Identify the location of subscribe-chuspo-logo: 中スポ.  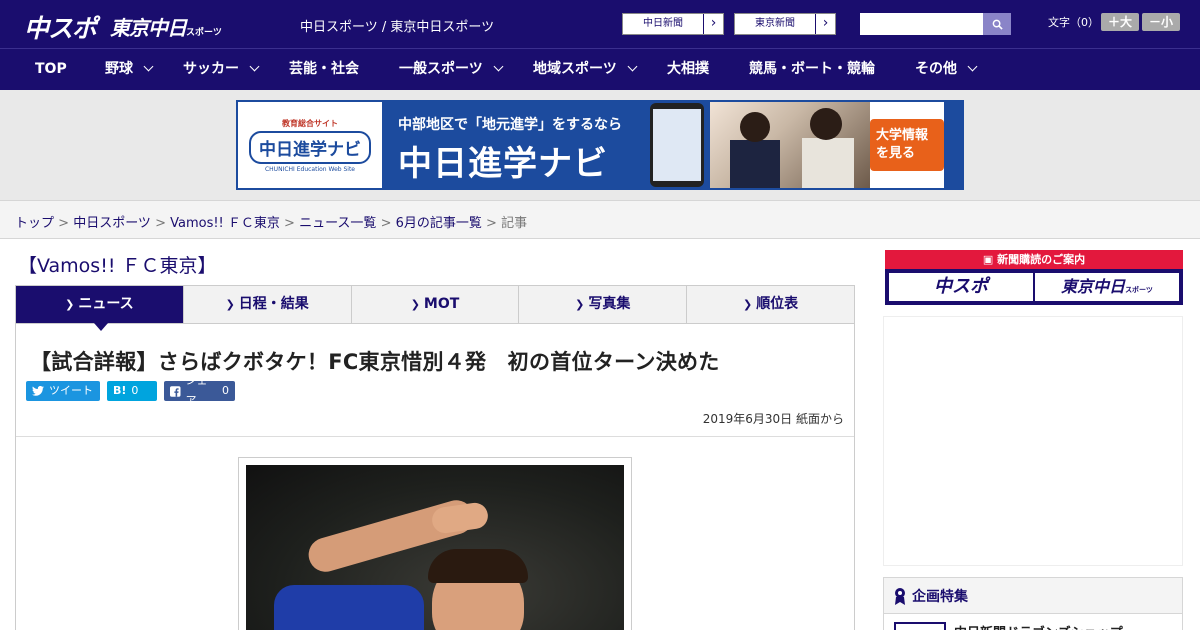
(961, 287).